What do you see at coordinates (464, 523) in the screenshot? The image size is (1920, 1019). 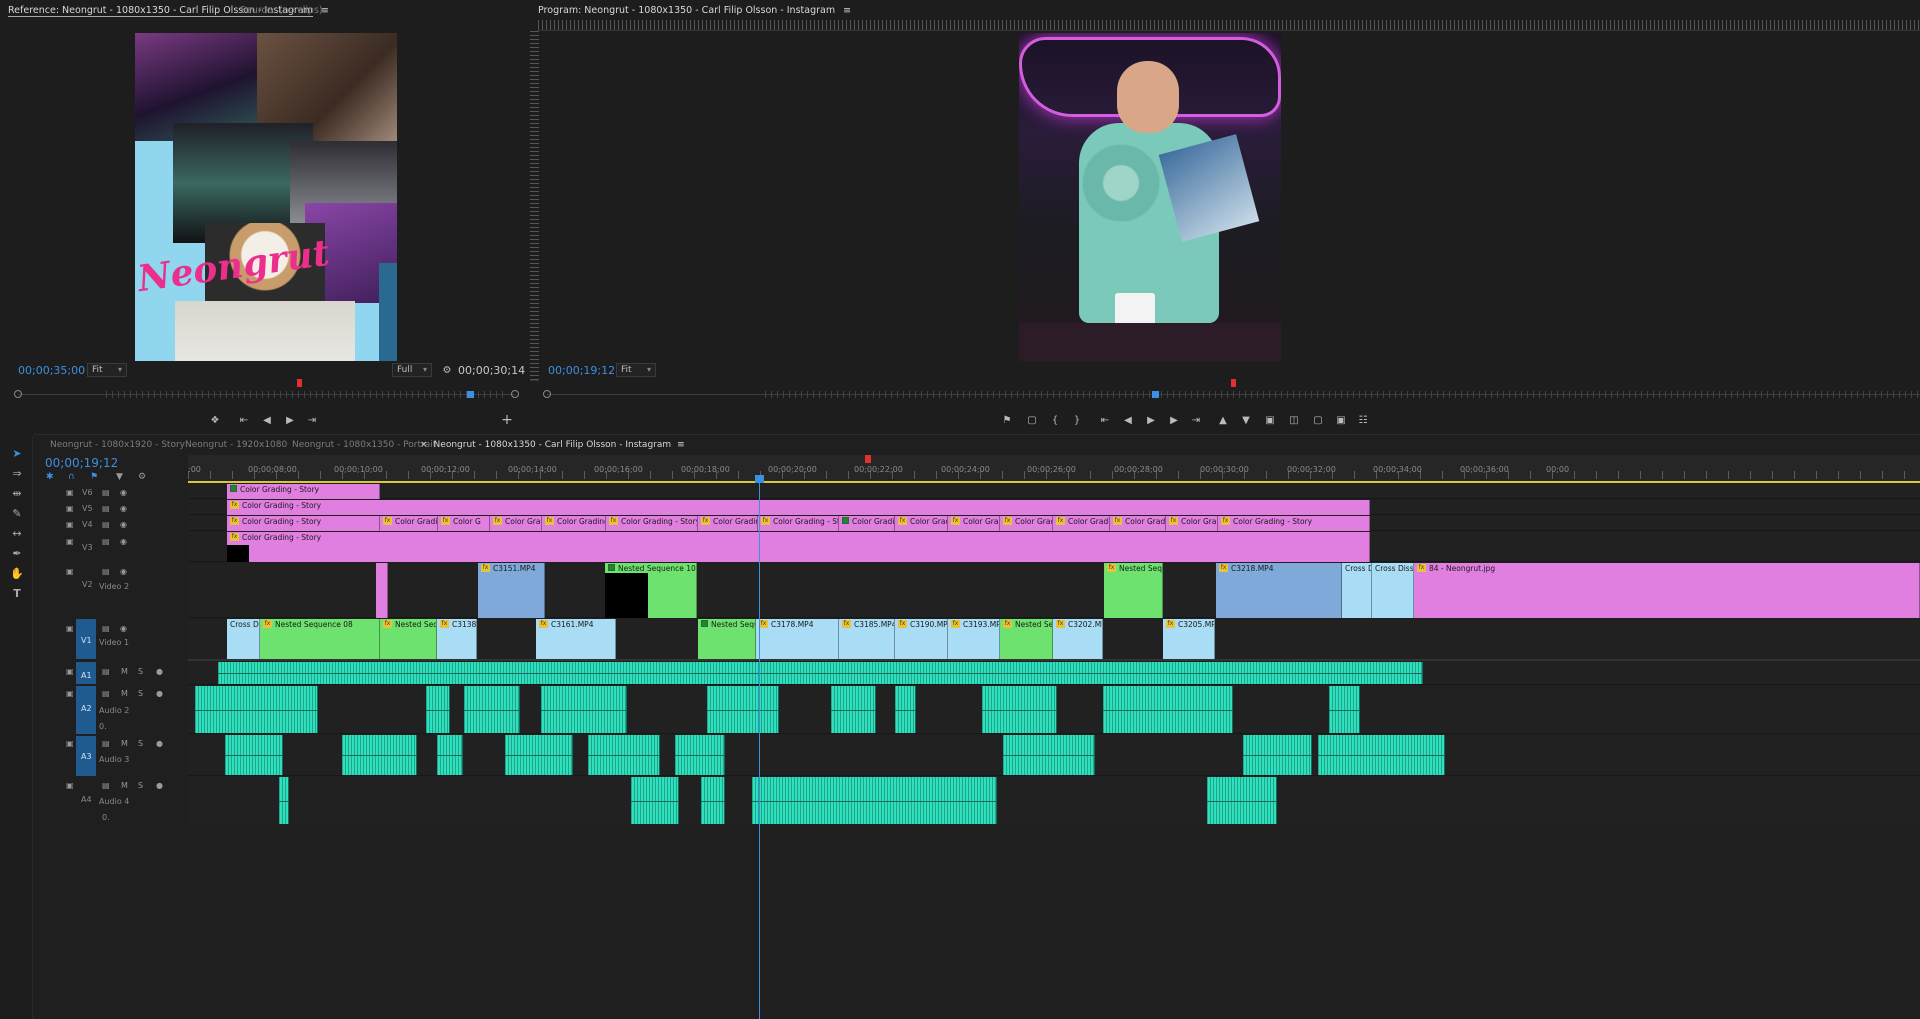 I see `clip-adjustment-layer: fx Color G` at bounding box center [464, 523].